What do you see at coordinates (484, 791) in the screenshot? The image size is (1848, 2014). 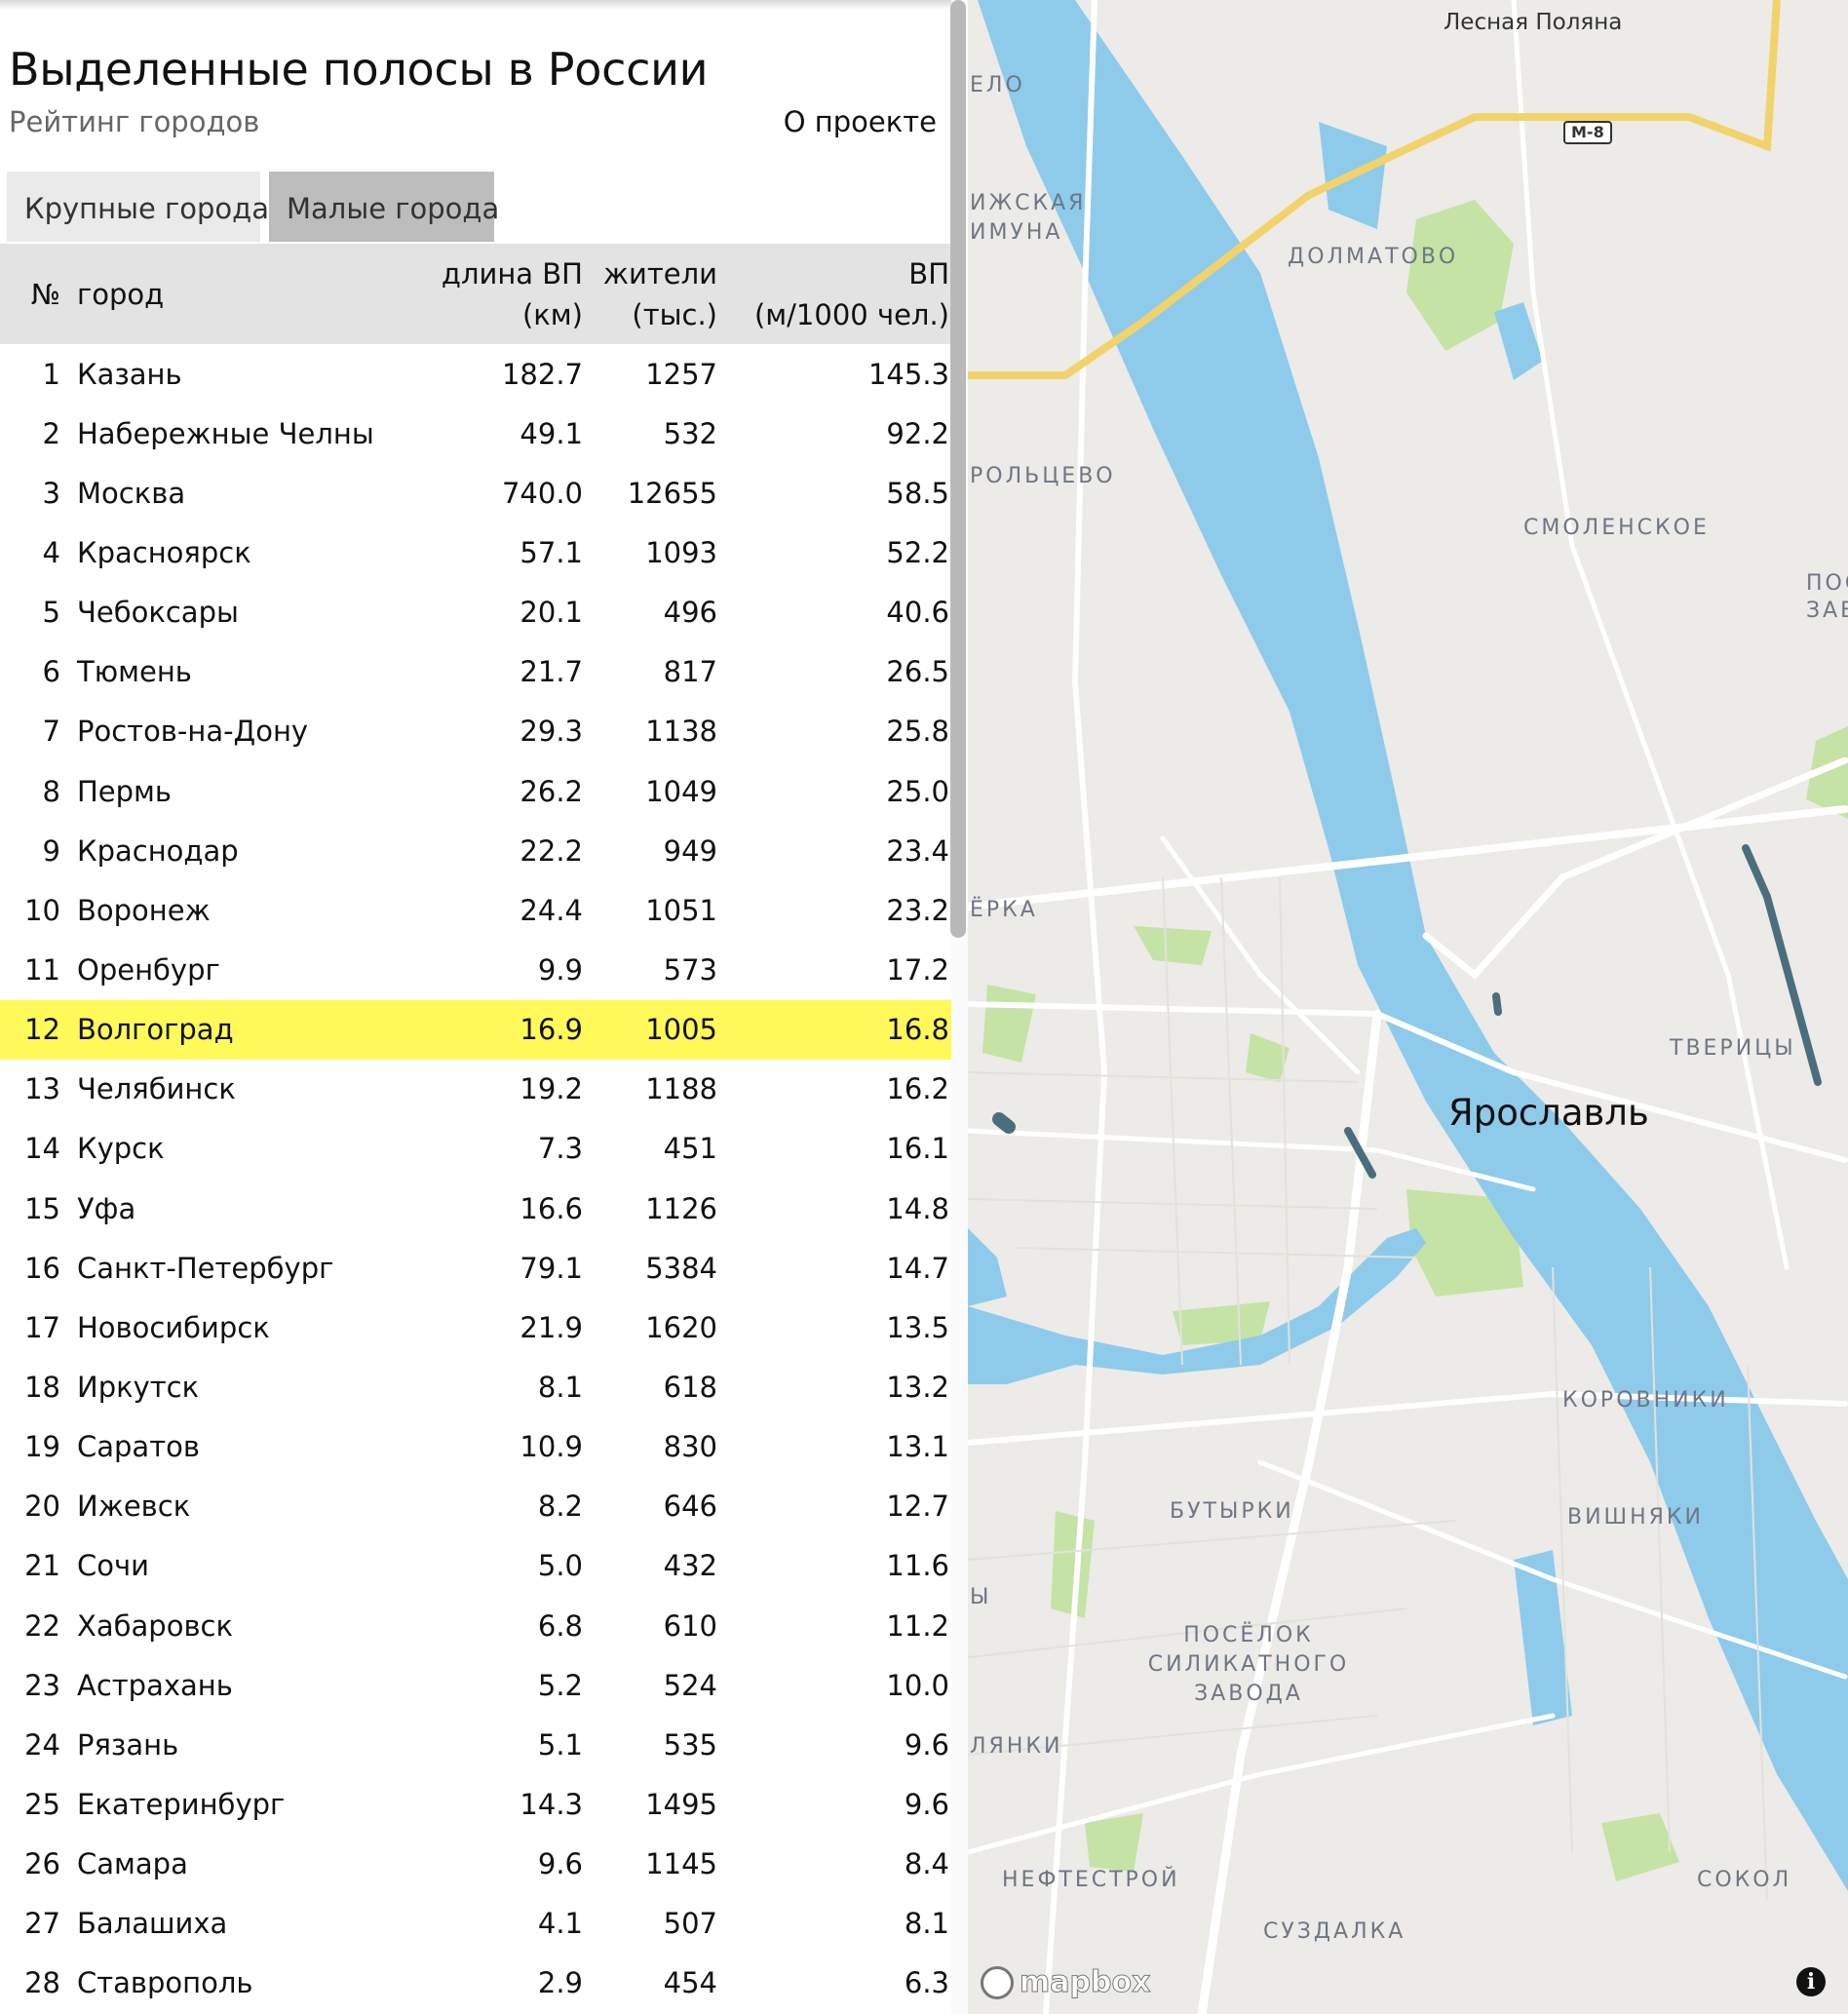 I see `table-row: 8 Пермь 26.2 1049 25.0` at bounding box center [484, 791].